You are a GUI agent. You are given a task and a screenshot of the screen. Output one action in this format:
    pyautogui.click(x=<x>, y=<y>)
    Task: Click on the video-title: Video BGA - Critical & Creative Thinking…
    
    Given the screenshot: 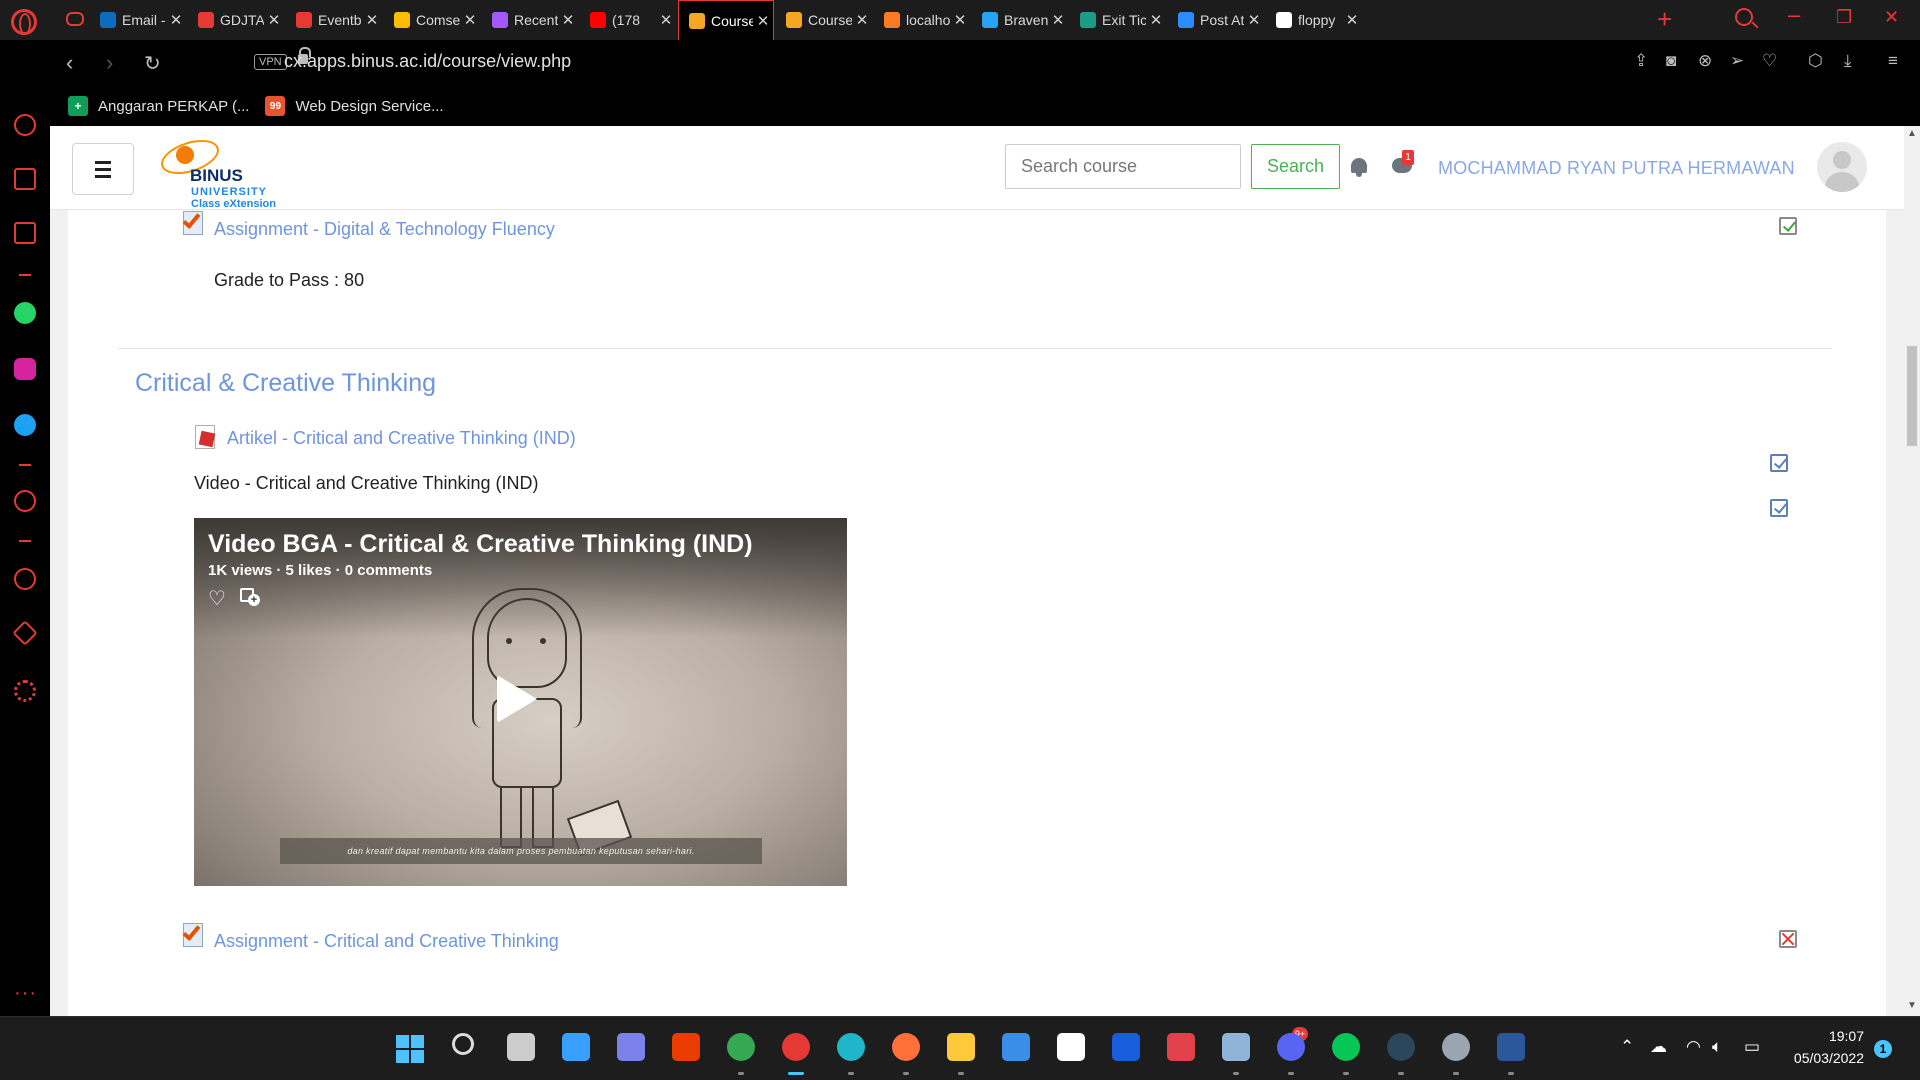 What is the action you would take?
    pyautogui.click(x=480, y=544)
    